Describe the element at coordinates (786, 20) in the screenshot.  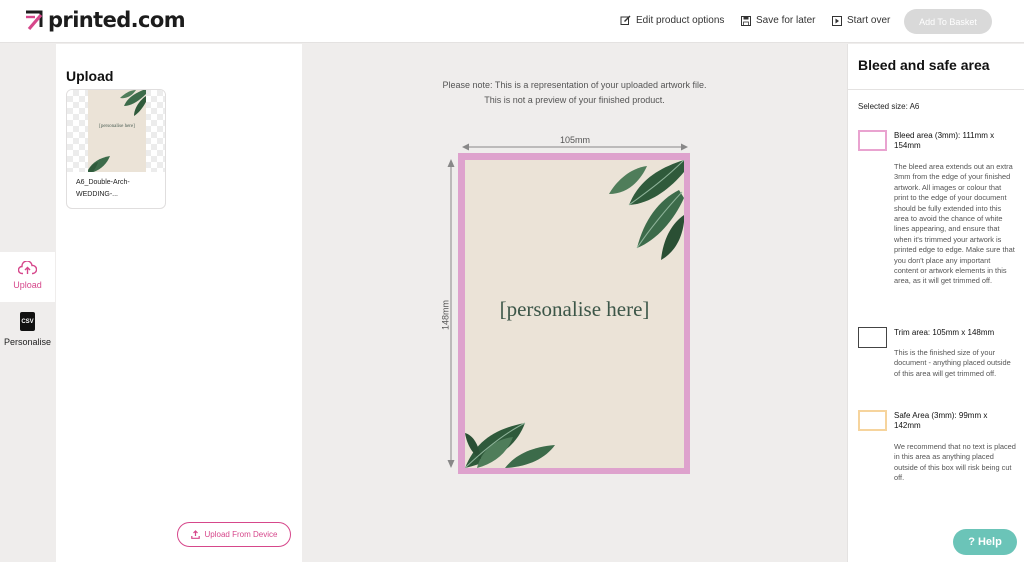
I see `save-for-later-label: Save for later` at that location.